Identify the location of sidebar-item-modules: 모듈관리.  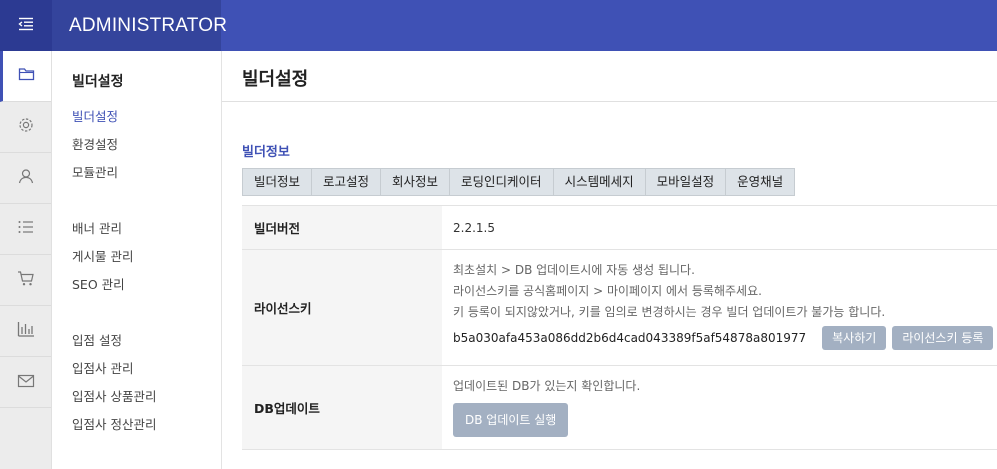
(95, 171).